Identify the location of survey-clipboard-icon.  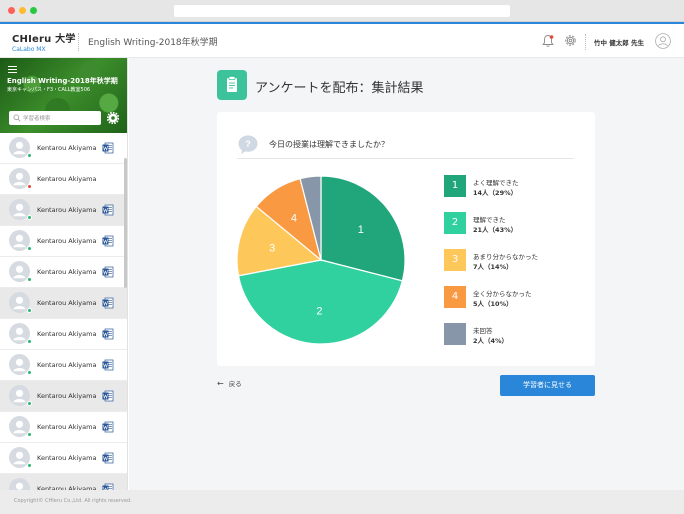
(232, 85).